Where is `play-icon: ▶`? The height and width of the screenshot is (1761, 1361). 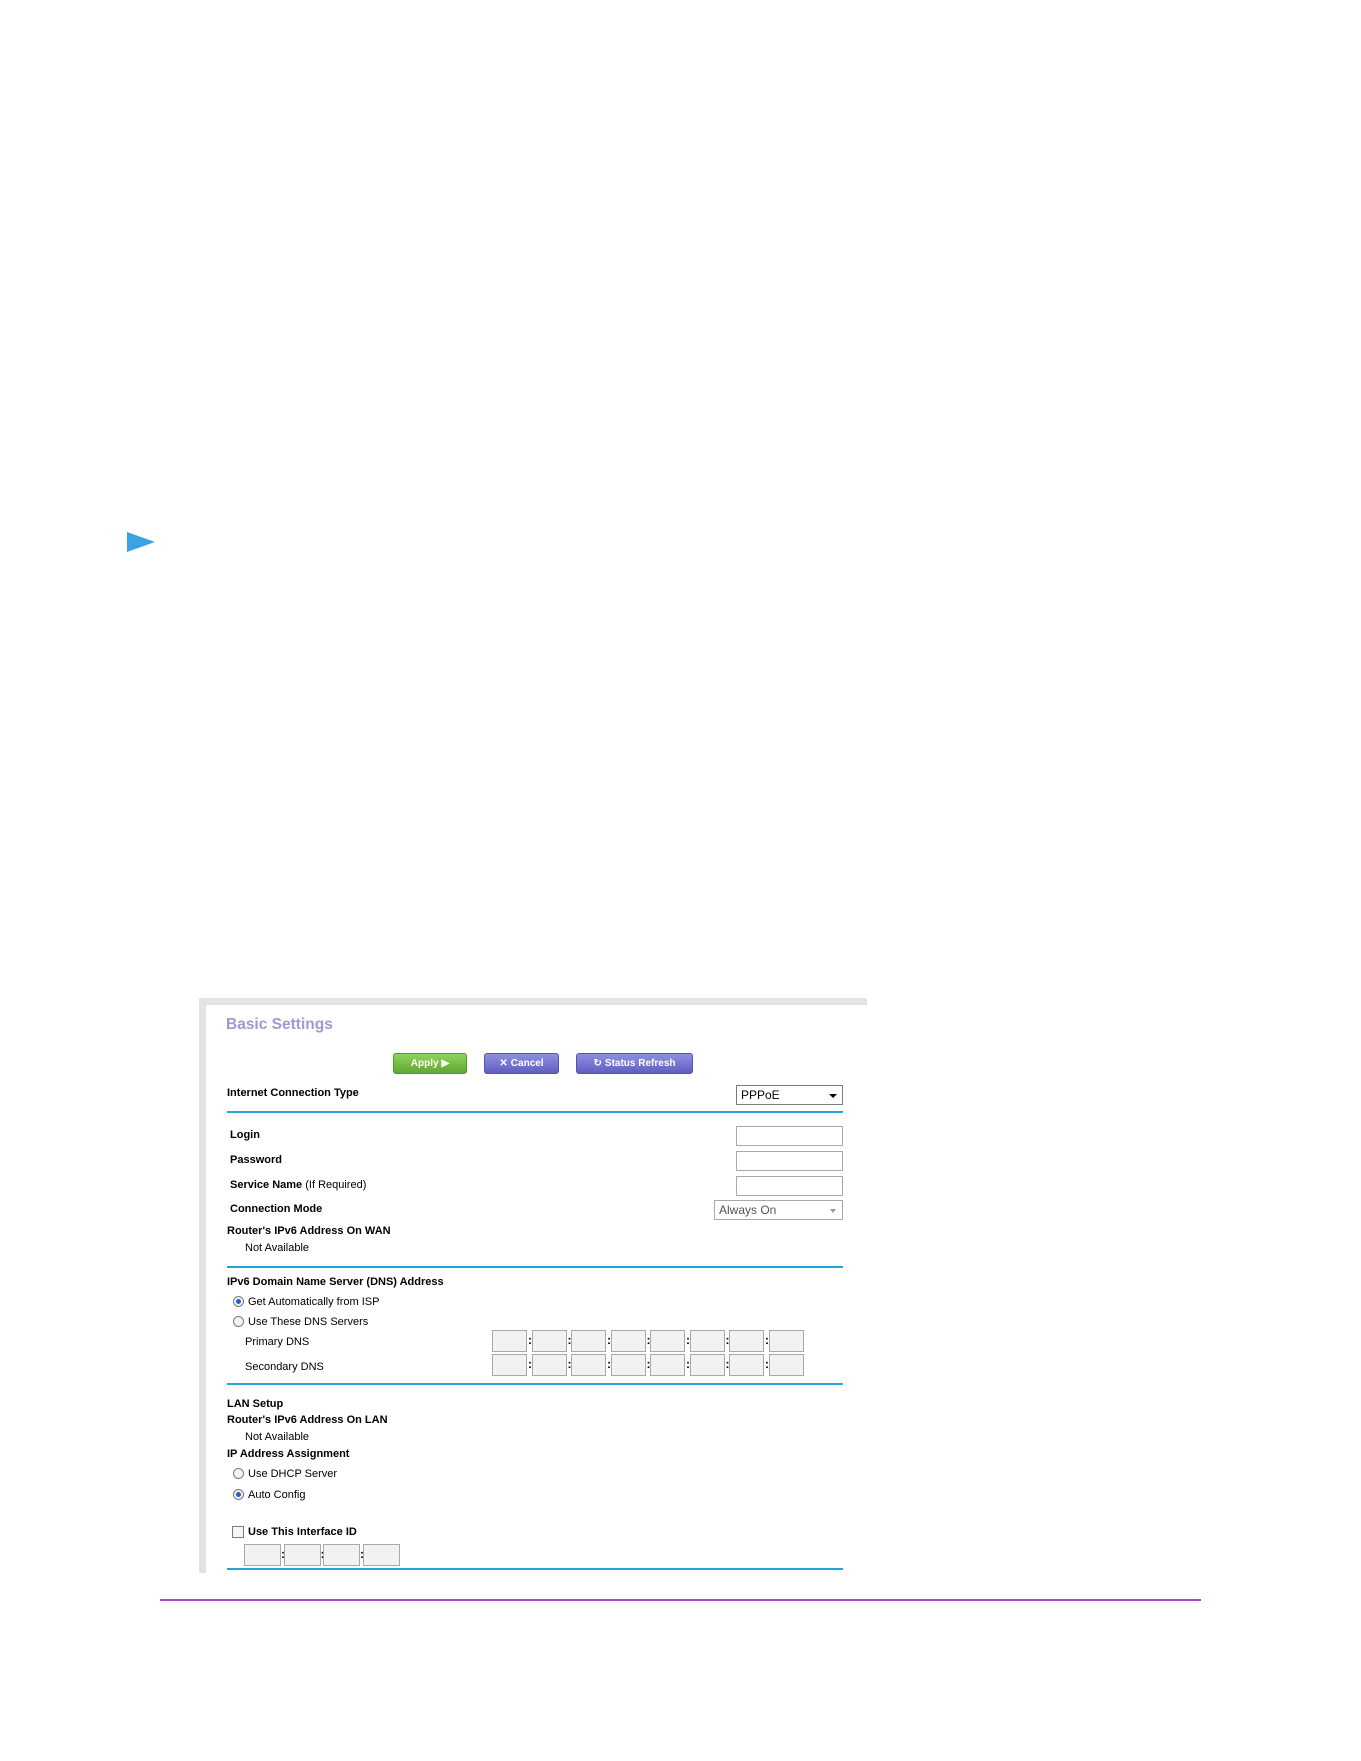 play-icon: ▶ is located at coordinates (445, 1063).